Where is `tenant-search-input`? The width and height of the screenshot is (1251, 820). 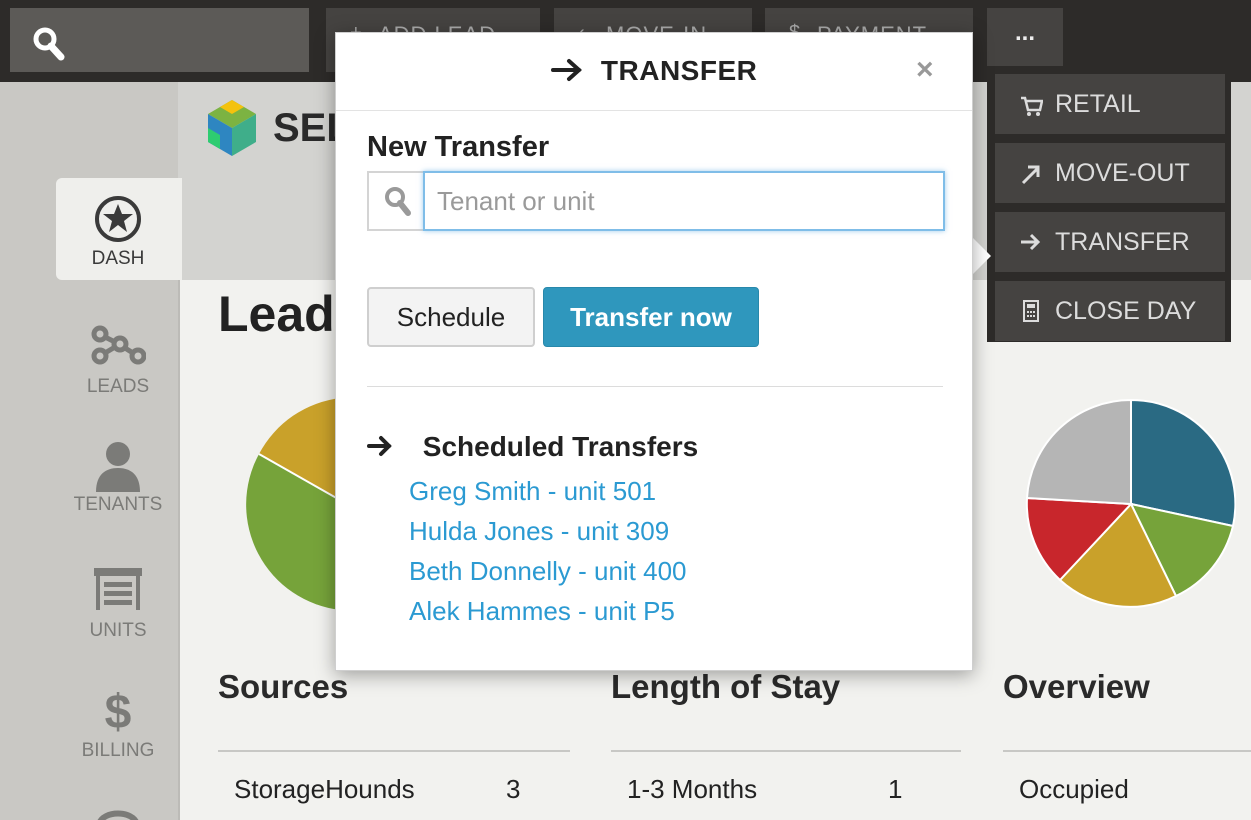
tenant-search-input is located at coordinates (684, 201).